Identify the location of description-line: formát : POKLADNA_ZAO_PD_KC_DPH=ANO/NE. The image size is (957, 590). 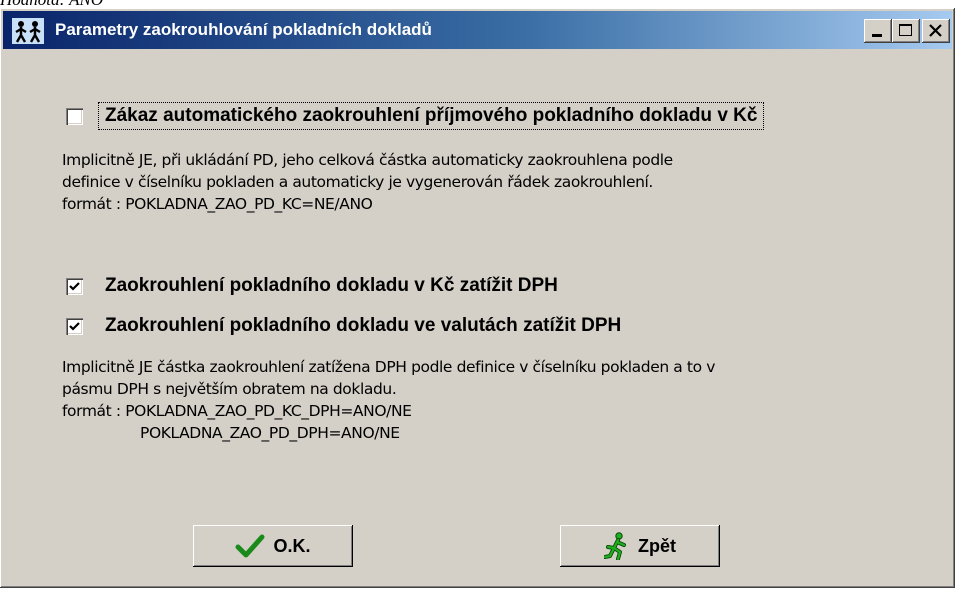
(237, 411).